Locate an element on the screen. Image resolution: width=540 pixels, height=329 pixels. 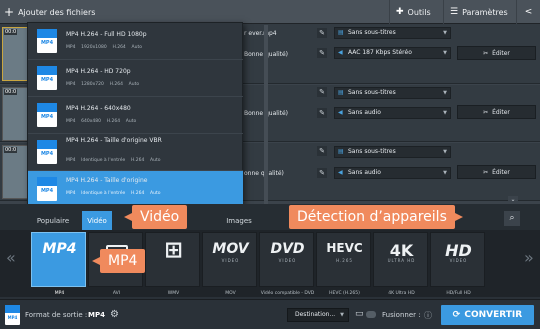
hd-sublogo: VIDEO is located at coordinates (458, 260).